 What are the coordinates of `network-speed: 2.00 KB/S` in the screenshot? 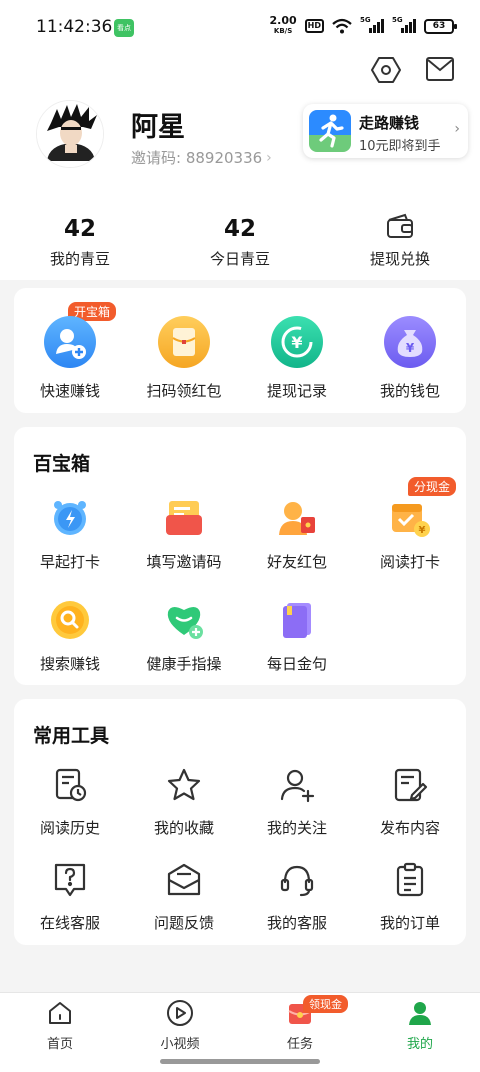 It's located at (283, 24).